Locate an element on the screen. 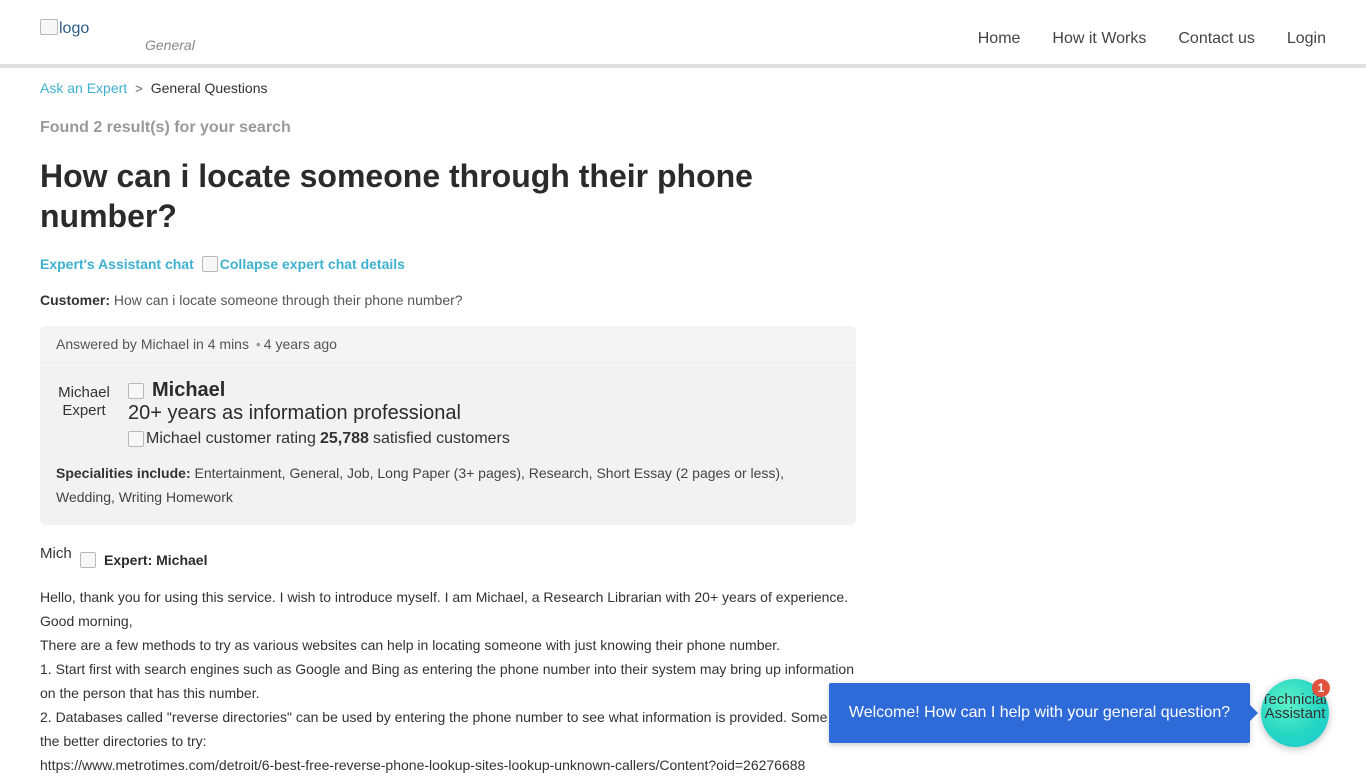  category-label: General is located at coordinates (170, 45).